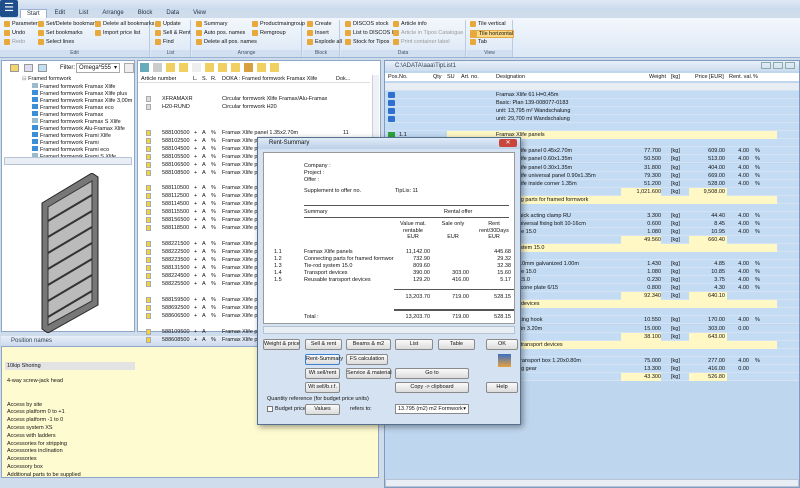  I want to click on folder-icon, so click(183, 67).